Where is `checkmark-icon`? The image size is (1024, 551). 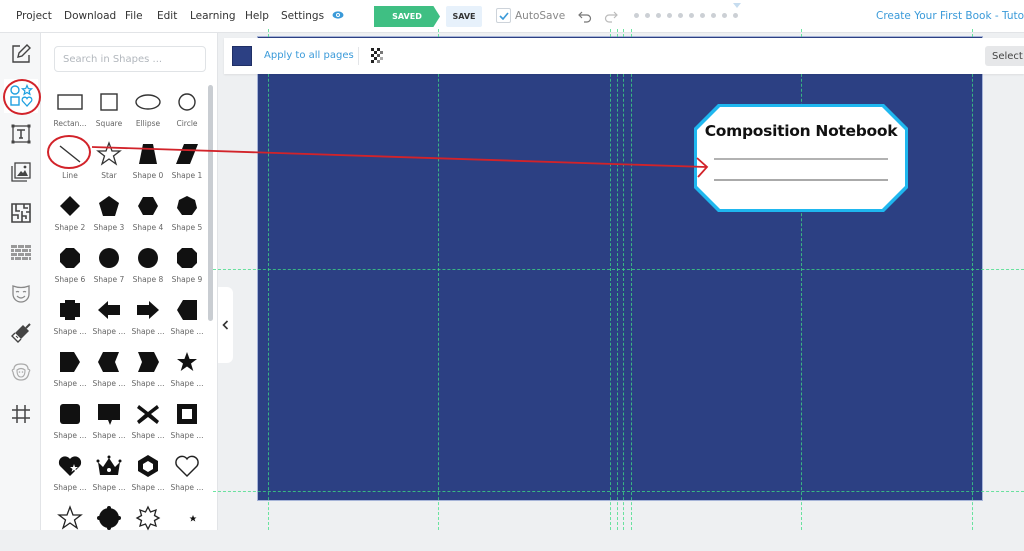 checkmark-icon is located at coordinates (503, 15).